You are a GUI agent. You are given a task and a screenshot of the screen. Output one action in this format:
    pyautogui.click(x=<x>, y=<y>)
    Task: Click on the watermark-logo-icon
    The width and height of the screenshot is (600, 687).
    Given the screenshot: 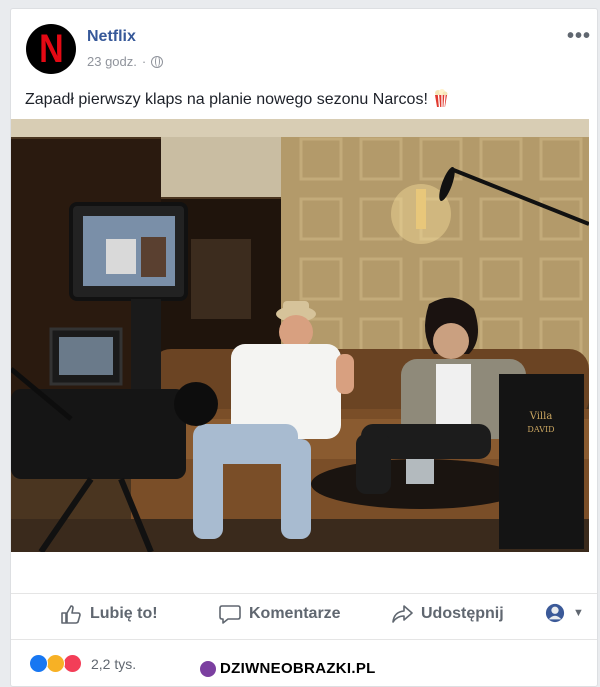 What is the action you would take?
    pyautogui.click(x=208, y=668)
    